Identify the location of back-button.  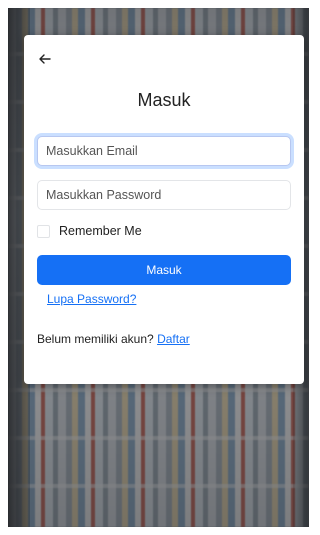
(45, 59).